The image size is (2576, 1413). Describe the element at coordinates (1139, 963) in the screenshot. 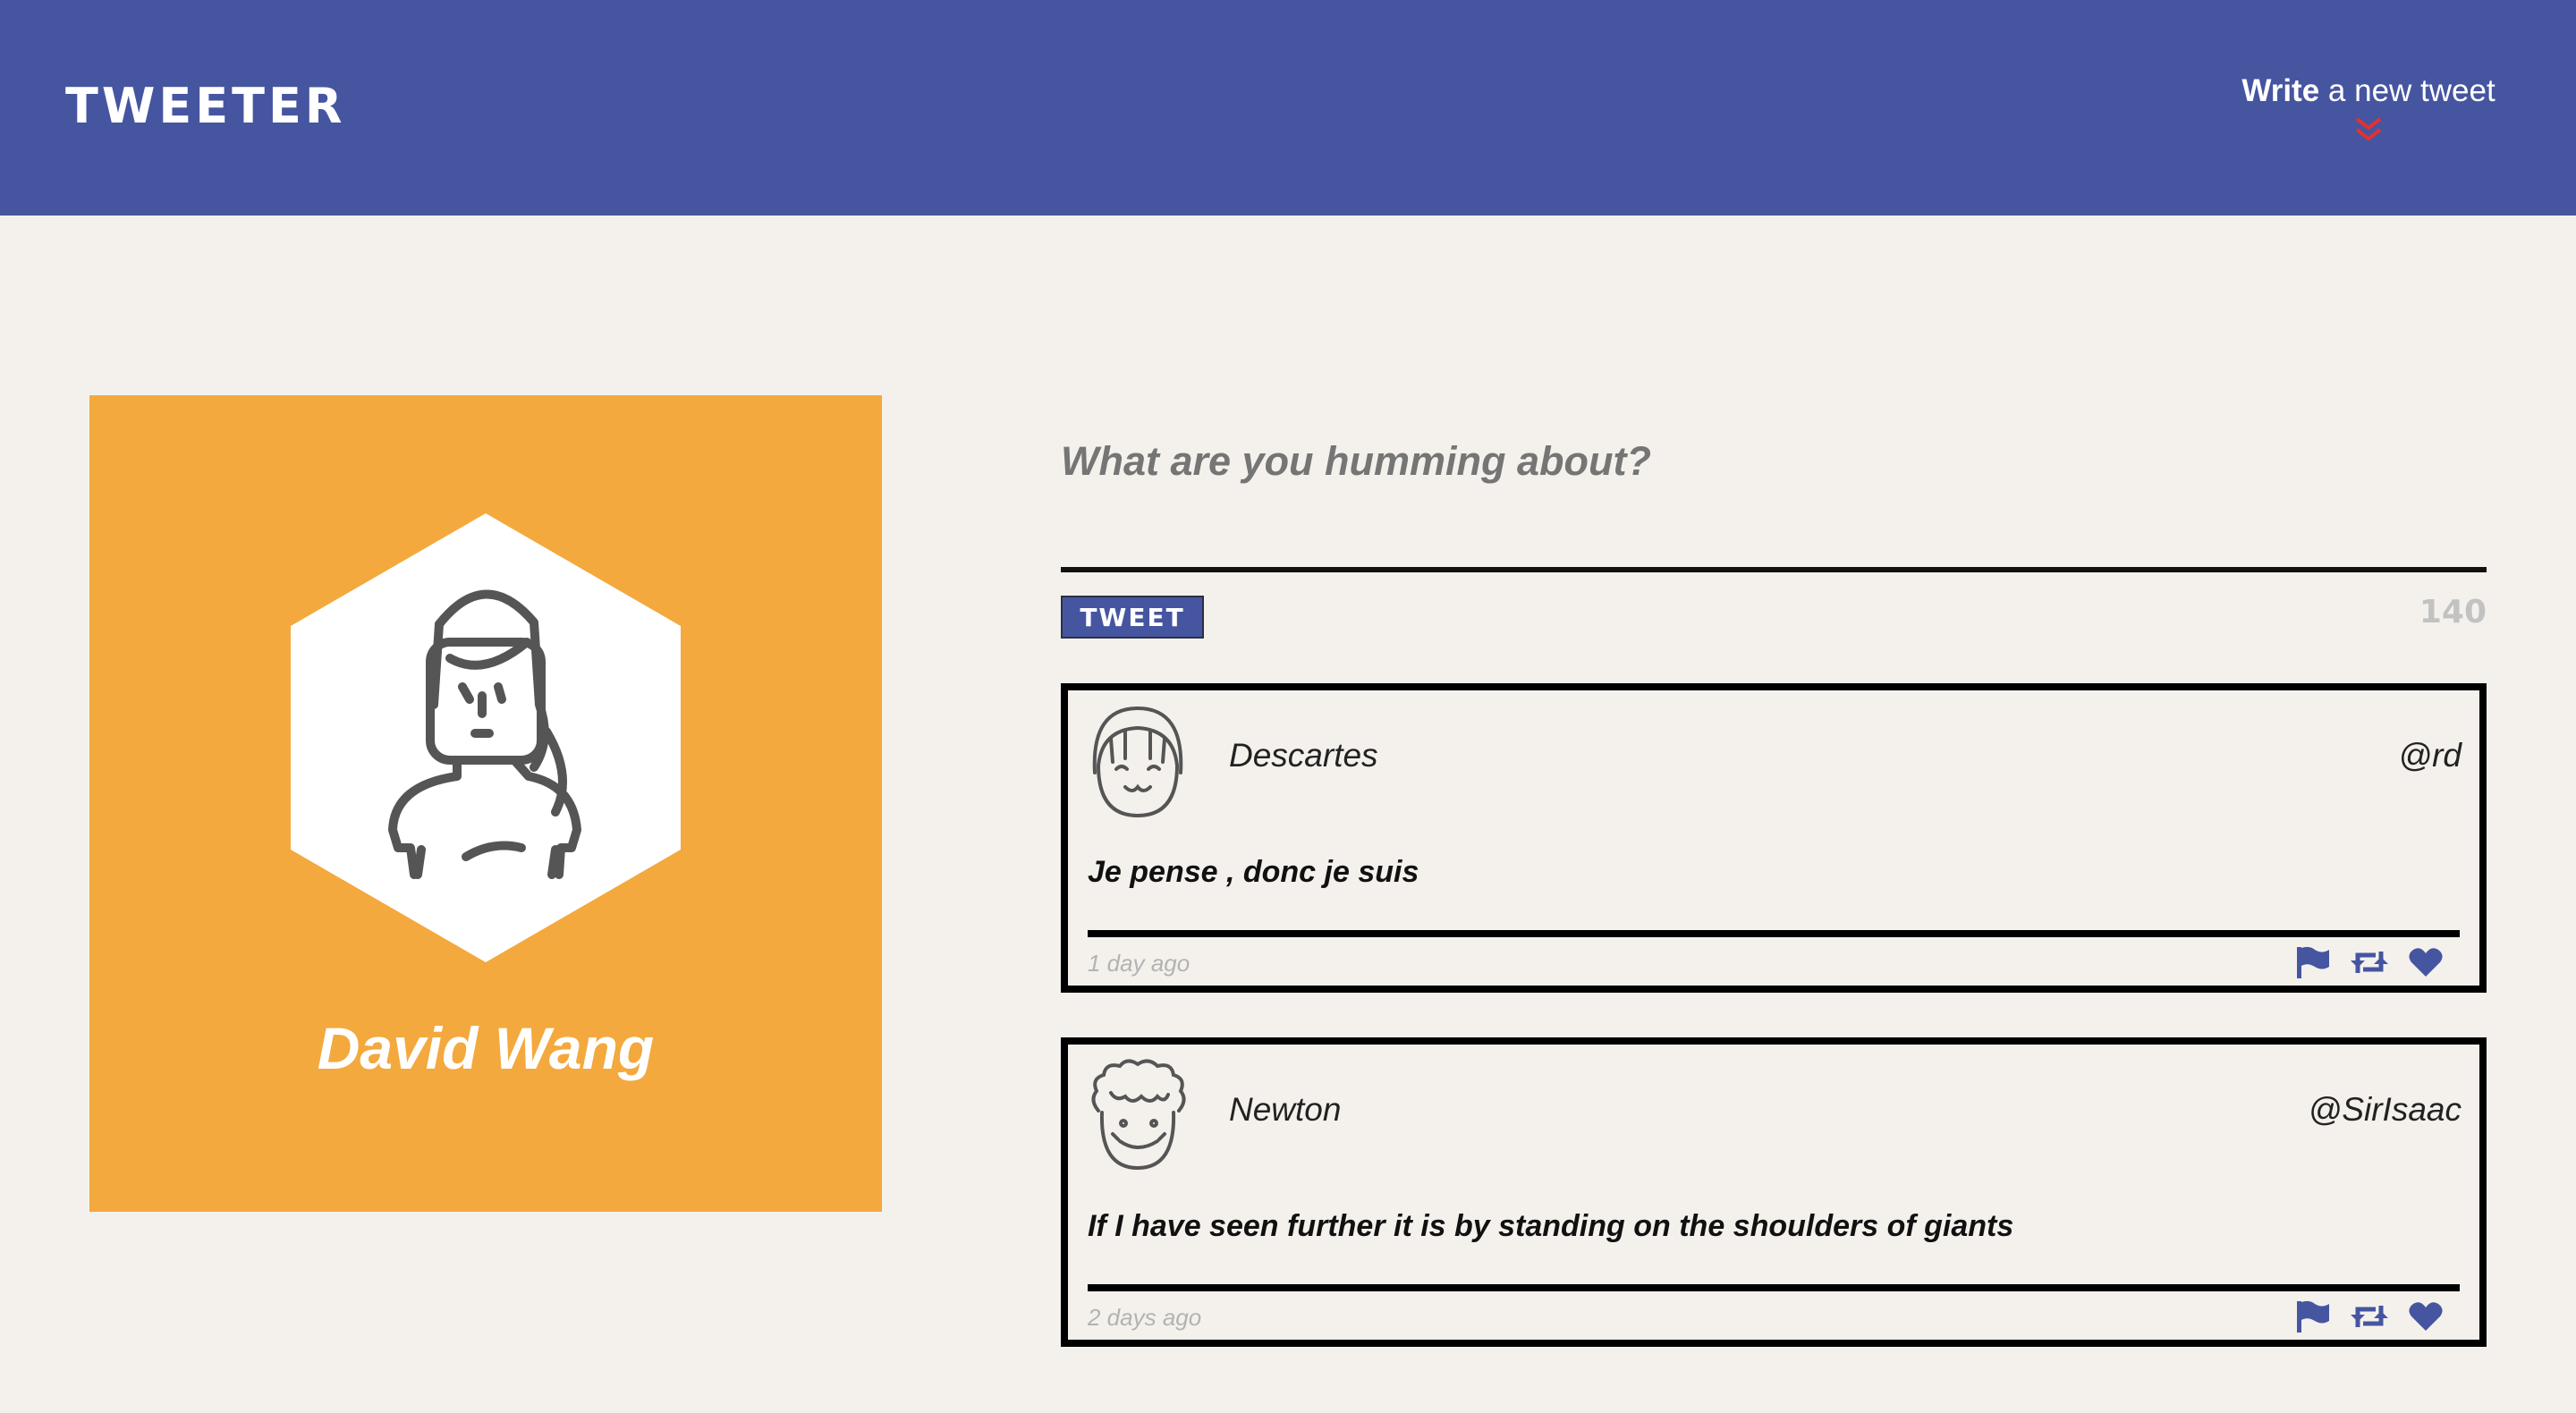

I see `tweet-timestamp: 1 day ago` at that location.